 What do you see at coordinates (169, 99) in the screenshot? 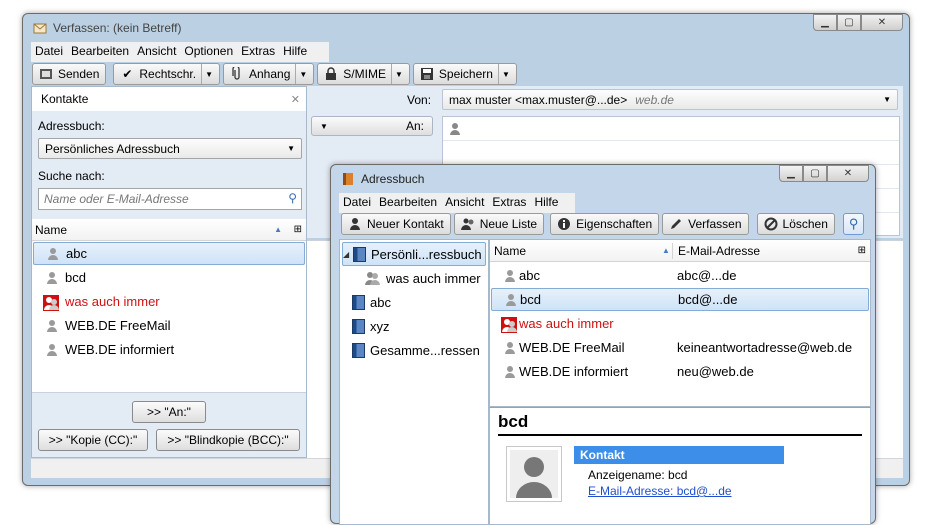
I see `contacts-header: Kontakte ✕` at bounding box center [169, 99].